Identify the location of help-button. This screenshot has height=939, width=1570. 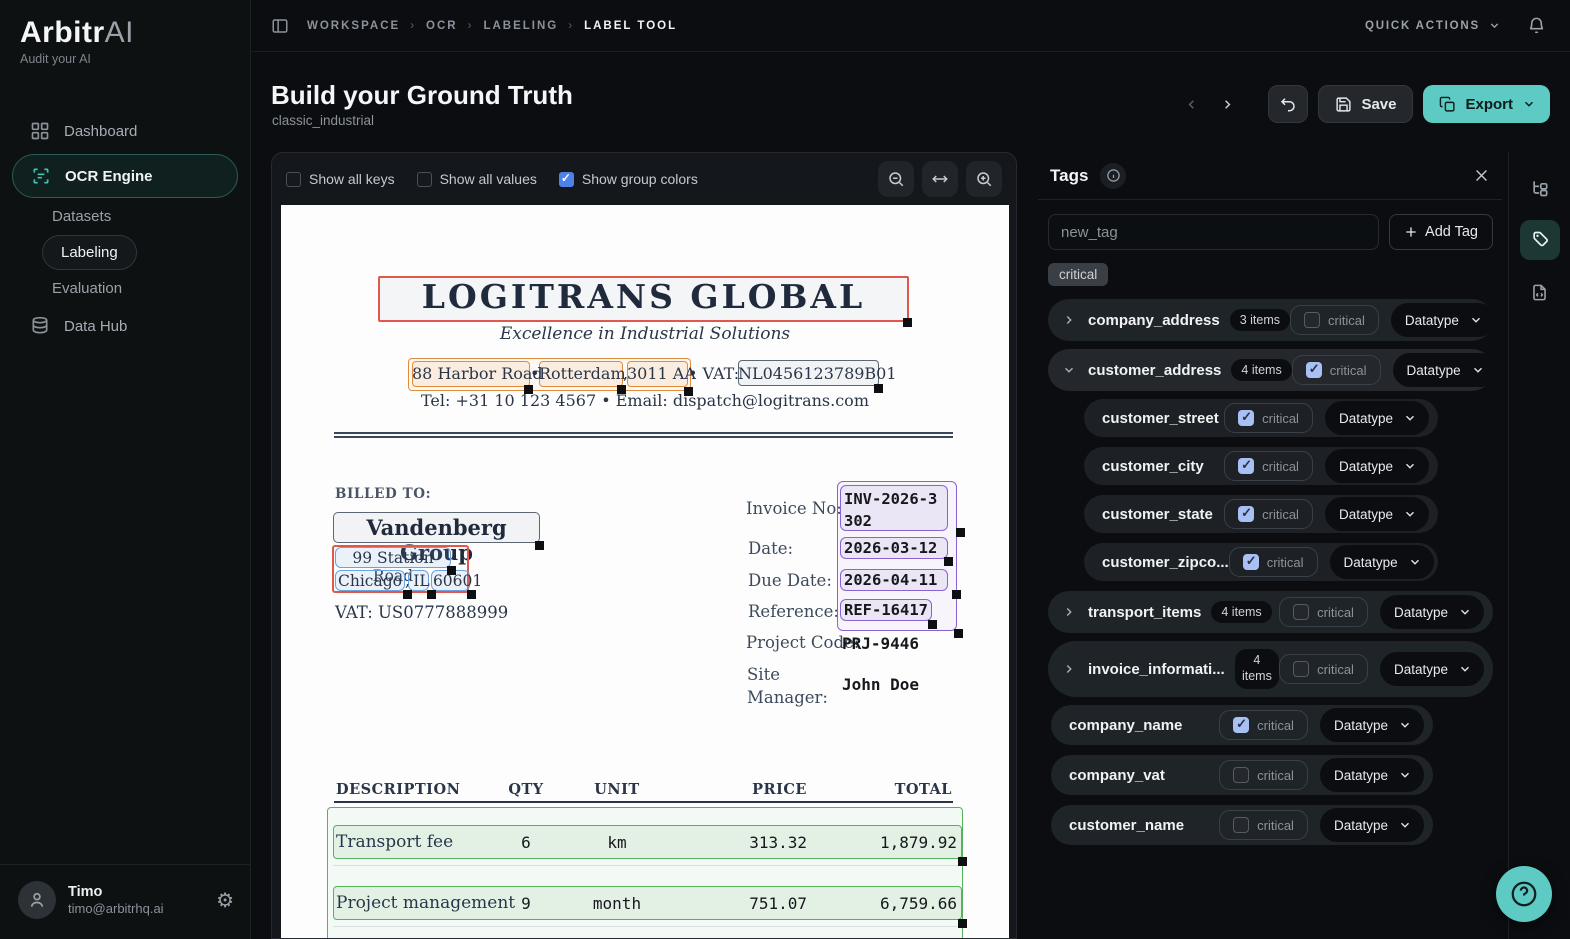
(1524, 894).